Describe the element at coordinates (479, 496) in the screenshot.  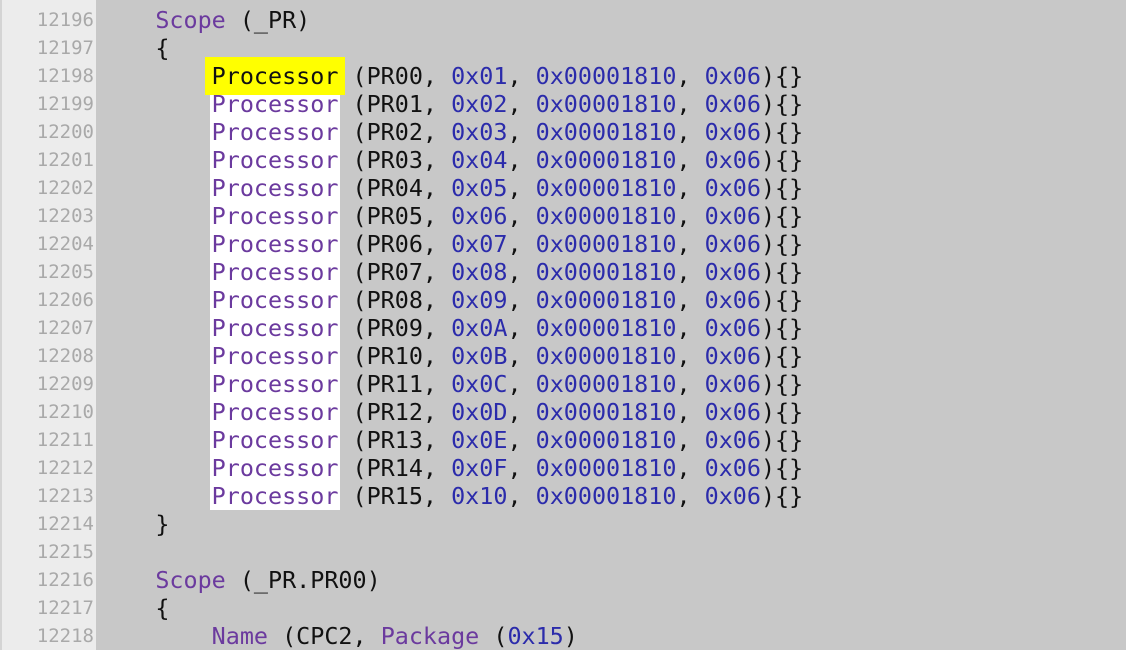
I see `number-token: 0x10` at that location.